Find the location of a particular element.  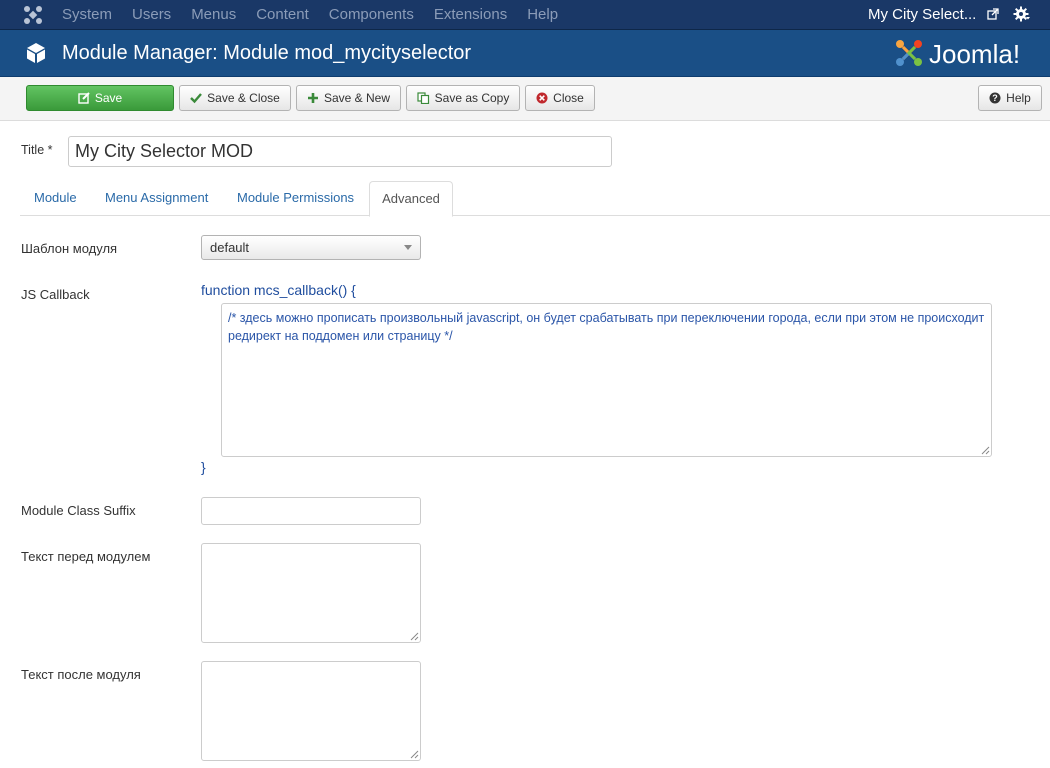

menu-help: Help is located at coordinates (542, 15).